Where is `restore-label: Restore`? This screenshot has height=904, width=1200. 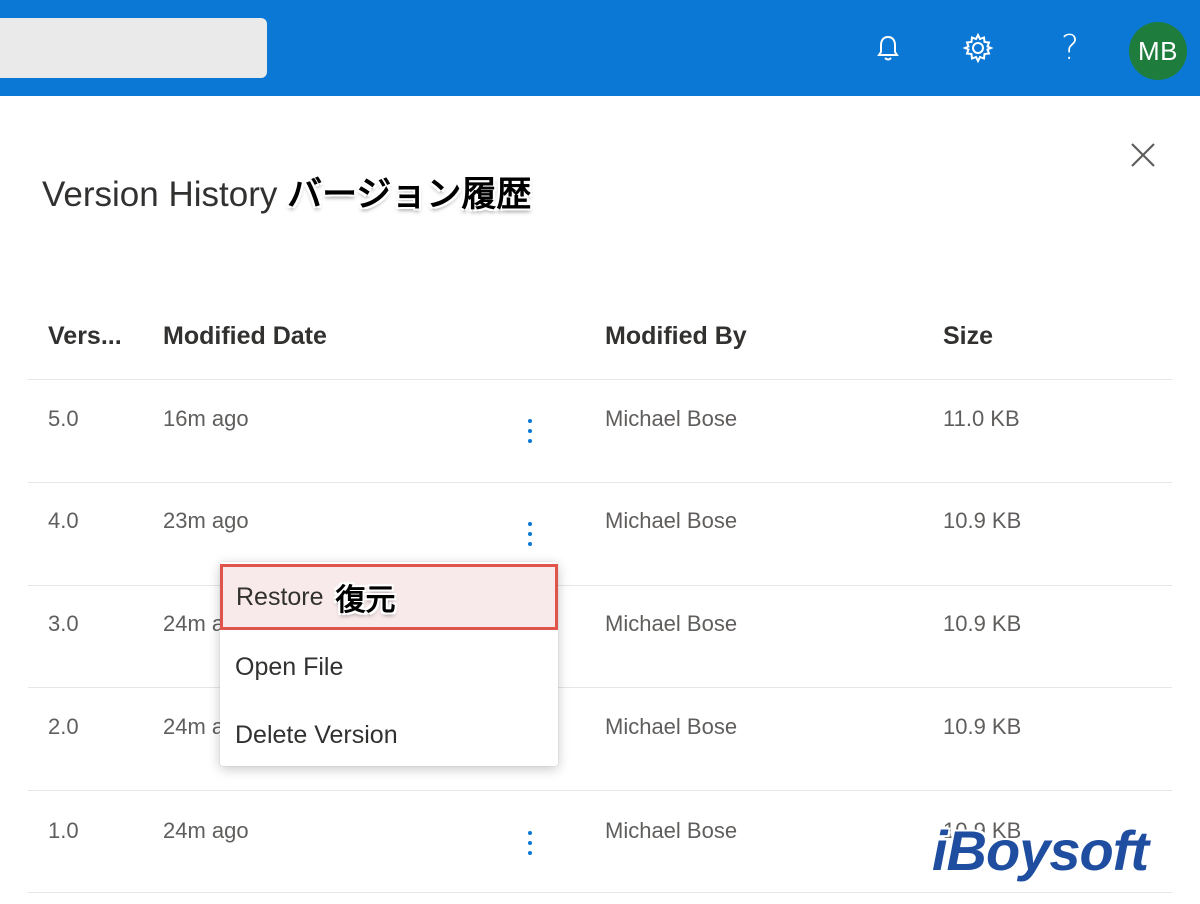
restore-label: Restore is located at coordinates (280, 596).